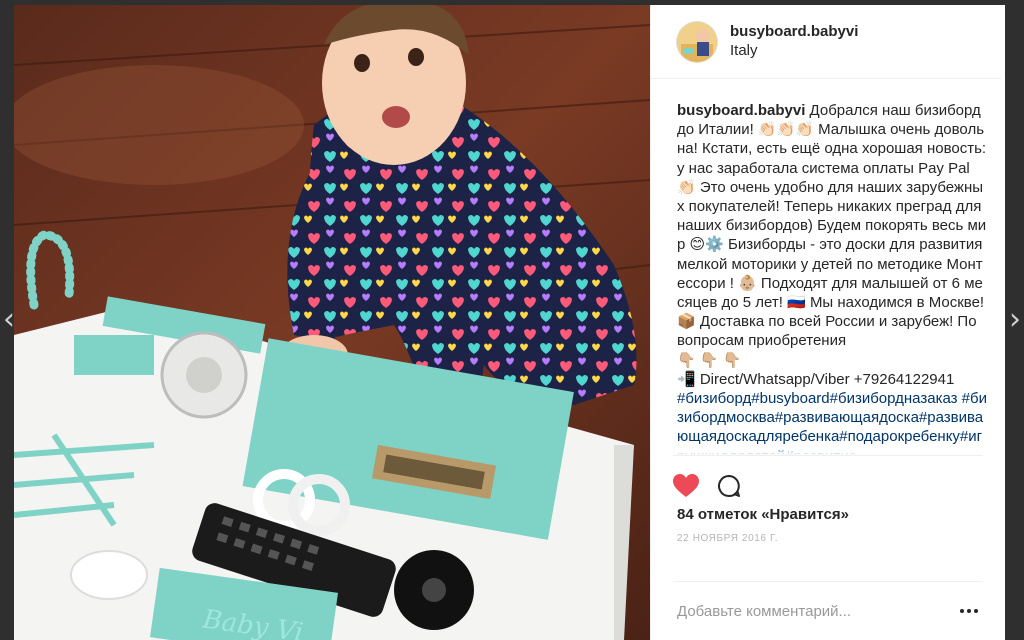  I want to click on chevron-right-icon: ›, so click(1015, 319).